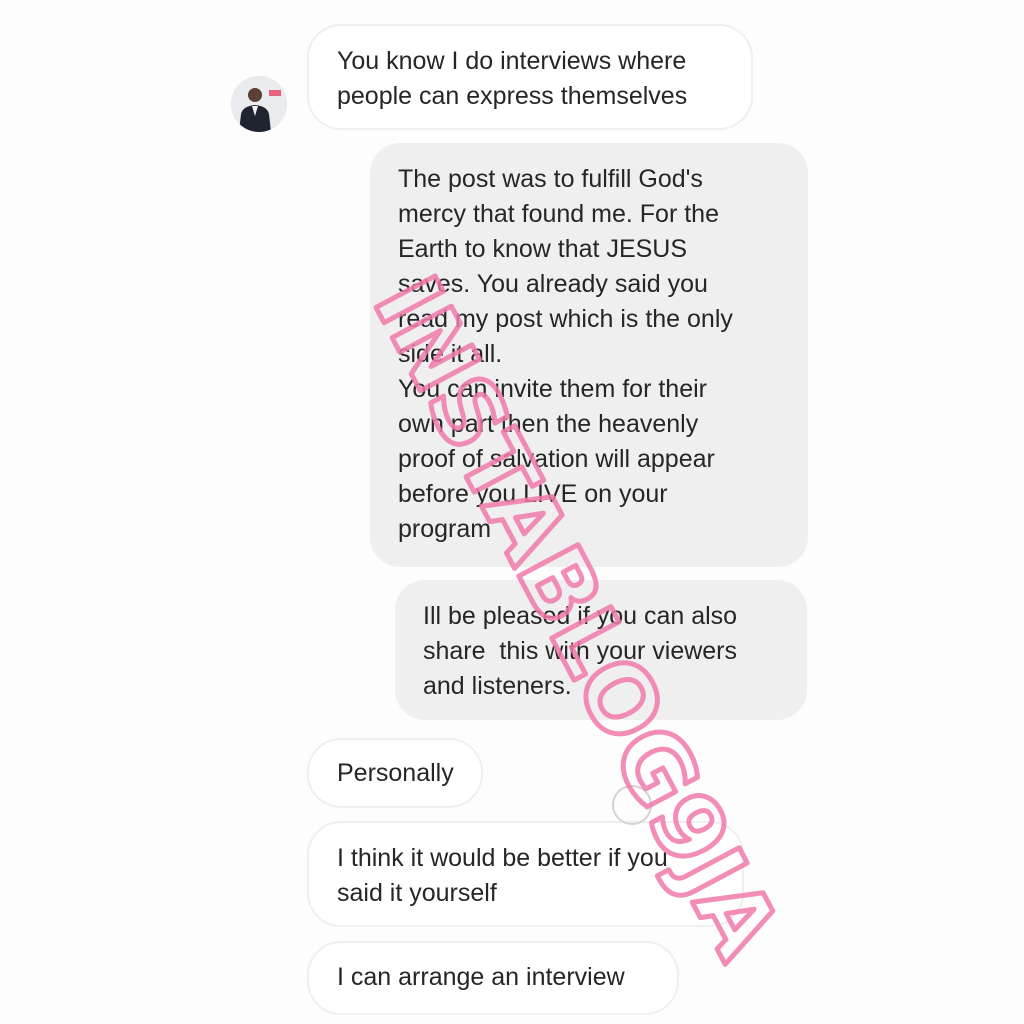 The width and height of the screenshot is (1024, 1024). Describe the element at coordinates (395, 773) in the screenshot. I see `message-bubble-incoming: Personally` at that location.